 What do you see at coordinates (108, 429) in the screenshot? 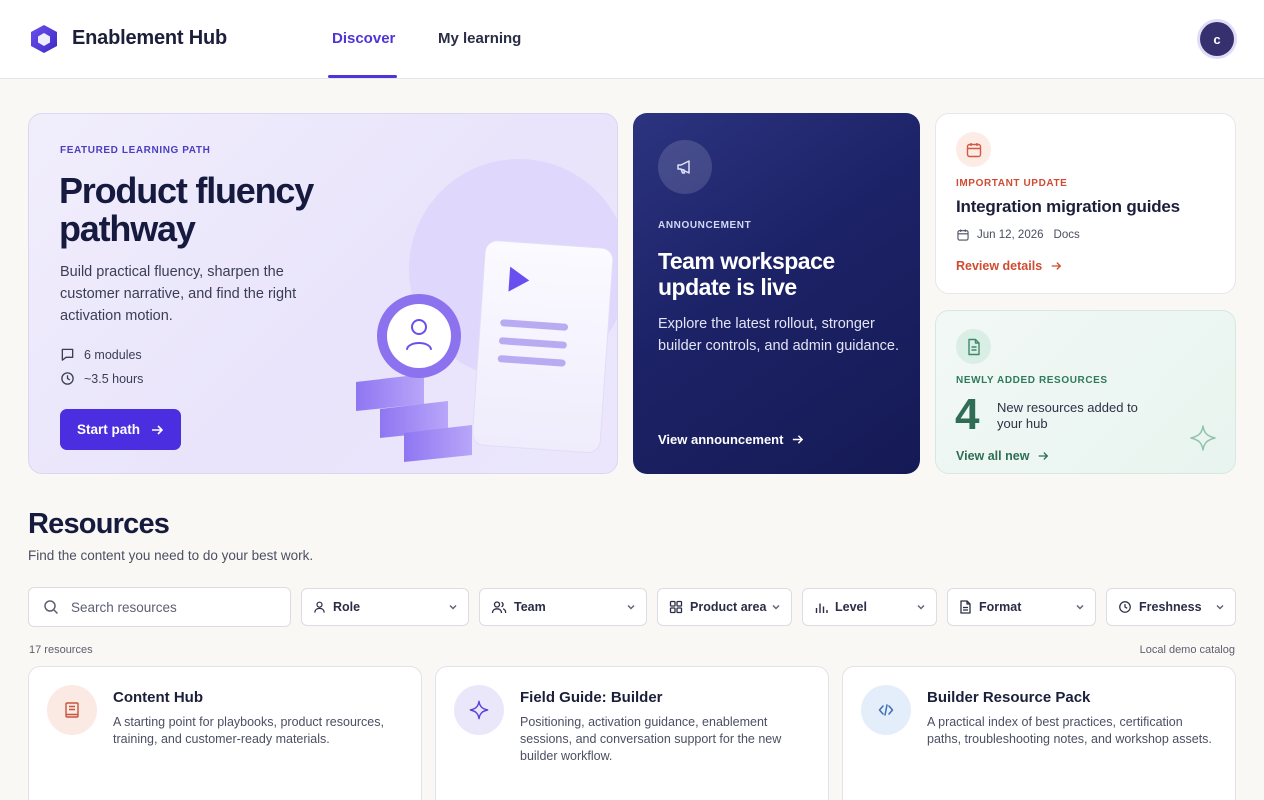
I see `start-path-label: Start path` at bounding box center [108, 429].